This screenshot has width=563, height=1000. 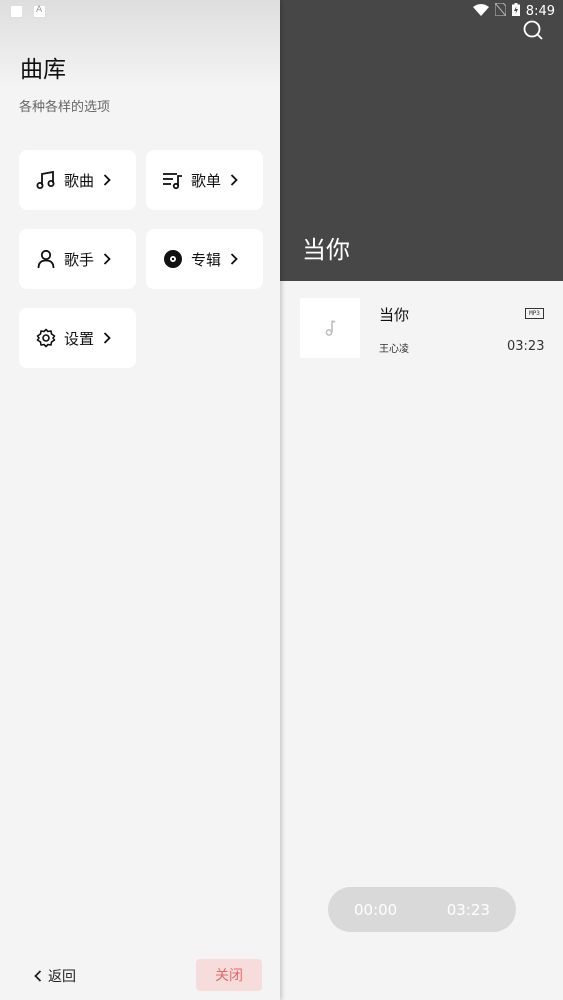 What do you see at coordinates (468, 909) in the screenshot?
I see `player-total-time: 03:23` at bounding box center [468, 909].